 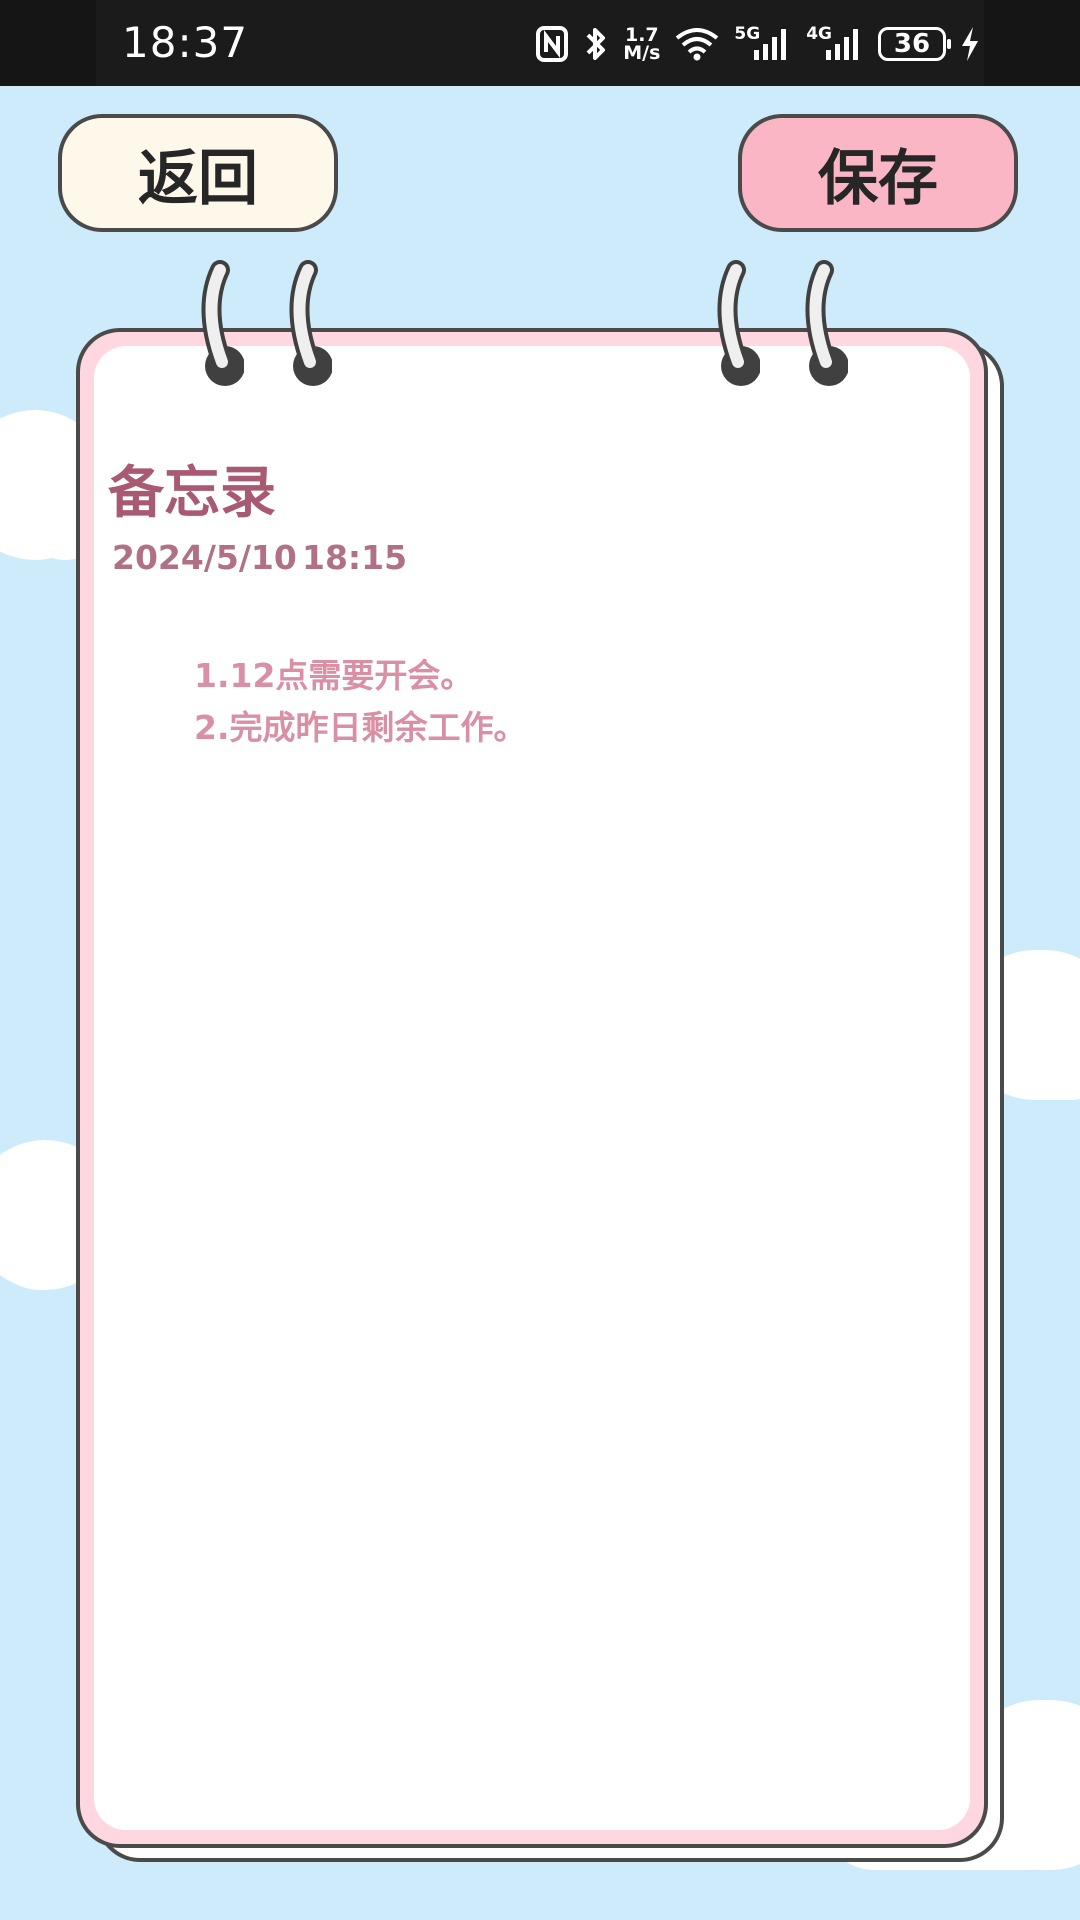 I want to click on signal-5g: 5G, so click(x=763, y=43).